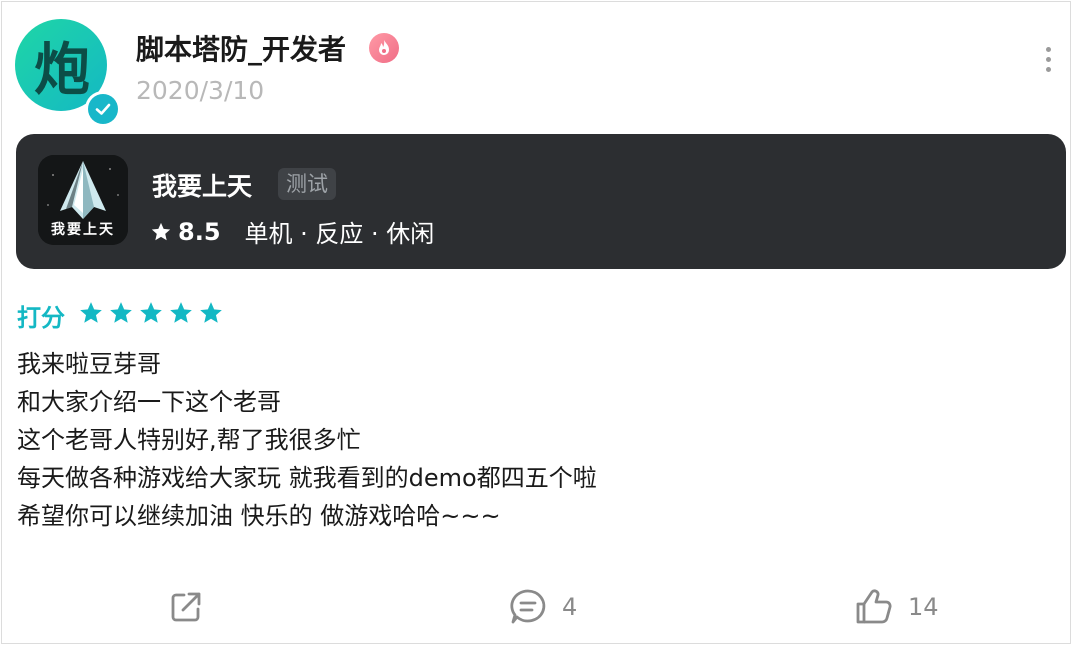 This screenshot has width=1080, height=649. I want to click on game-meta: 8.5 单机 · 反应 · 休闲, so click(292, 231).